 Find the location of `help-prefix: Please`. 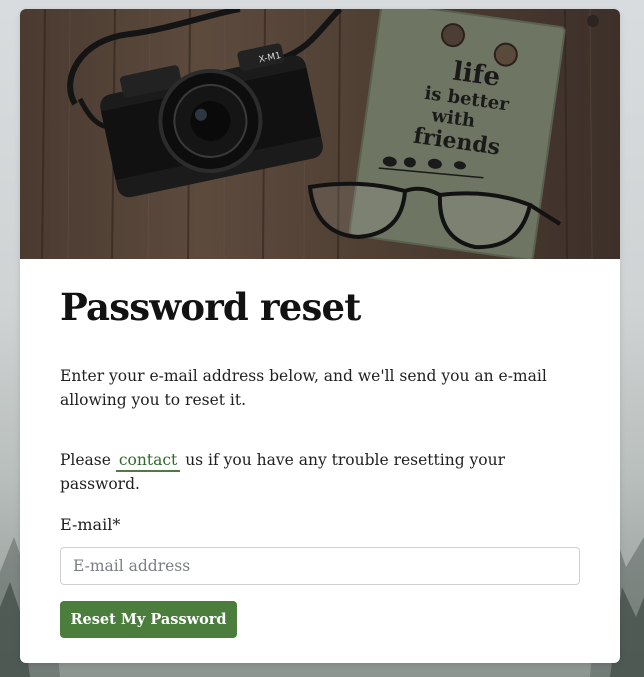

help-prefix: Please is located at coordinates (85, 460).